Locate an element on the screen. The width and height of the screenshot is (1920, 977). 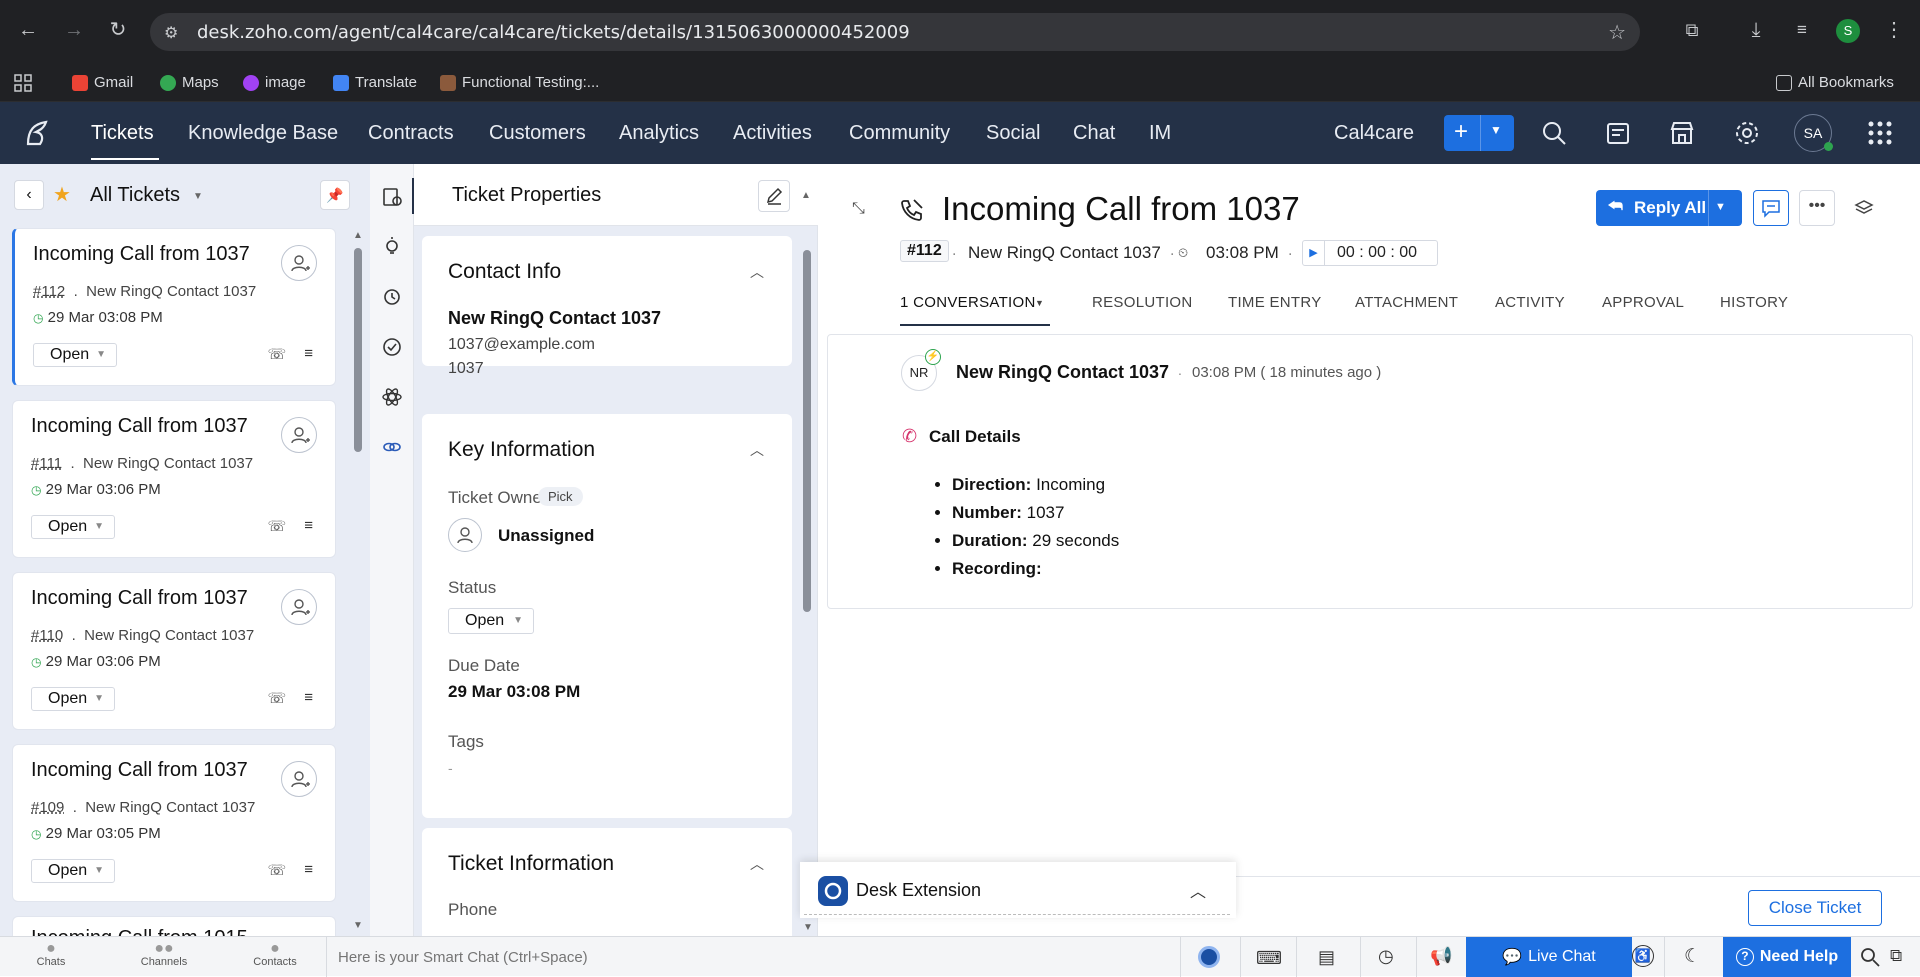
tab-history: HISTORY is located at coordinates (1754, 302).